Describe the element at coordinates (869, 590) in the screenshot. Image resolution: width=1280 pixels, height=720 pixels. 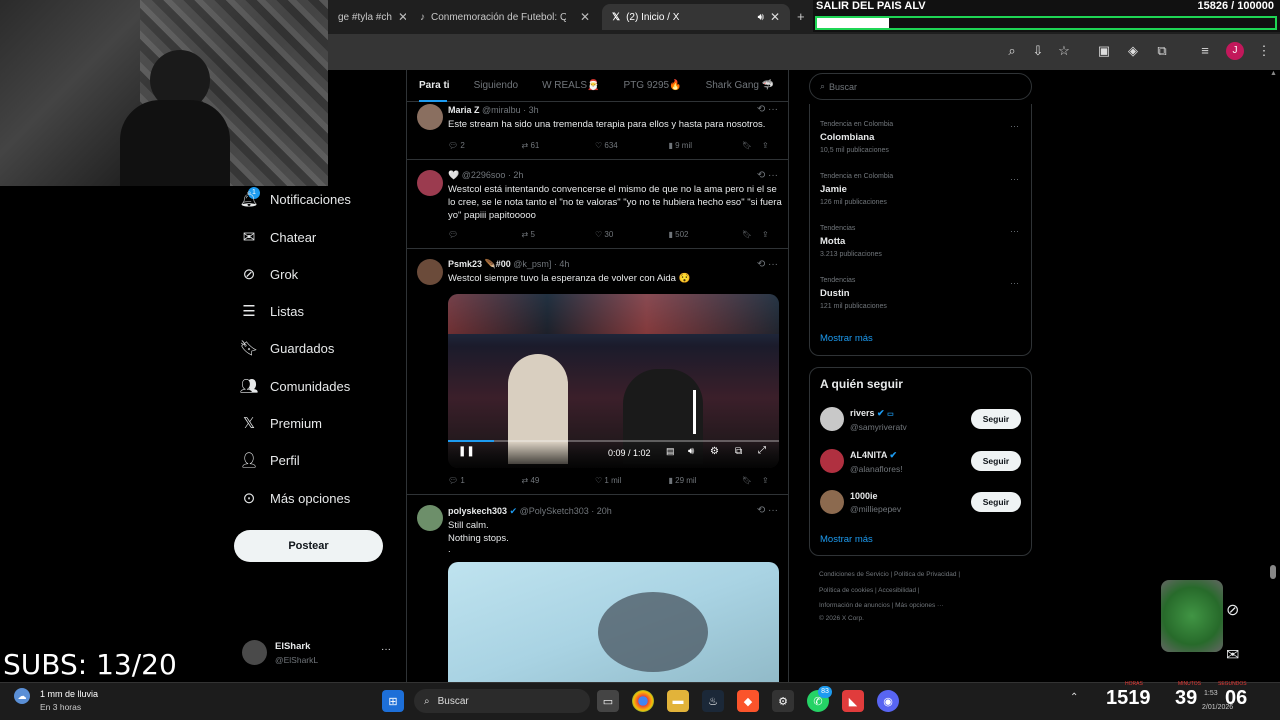
I see `footer-links: Política de cookies | Accesibilidad |` at that location.